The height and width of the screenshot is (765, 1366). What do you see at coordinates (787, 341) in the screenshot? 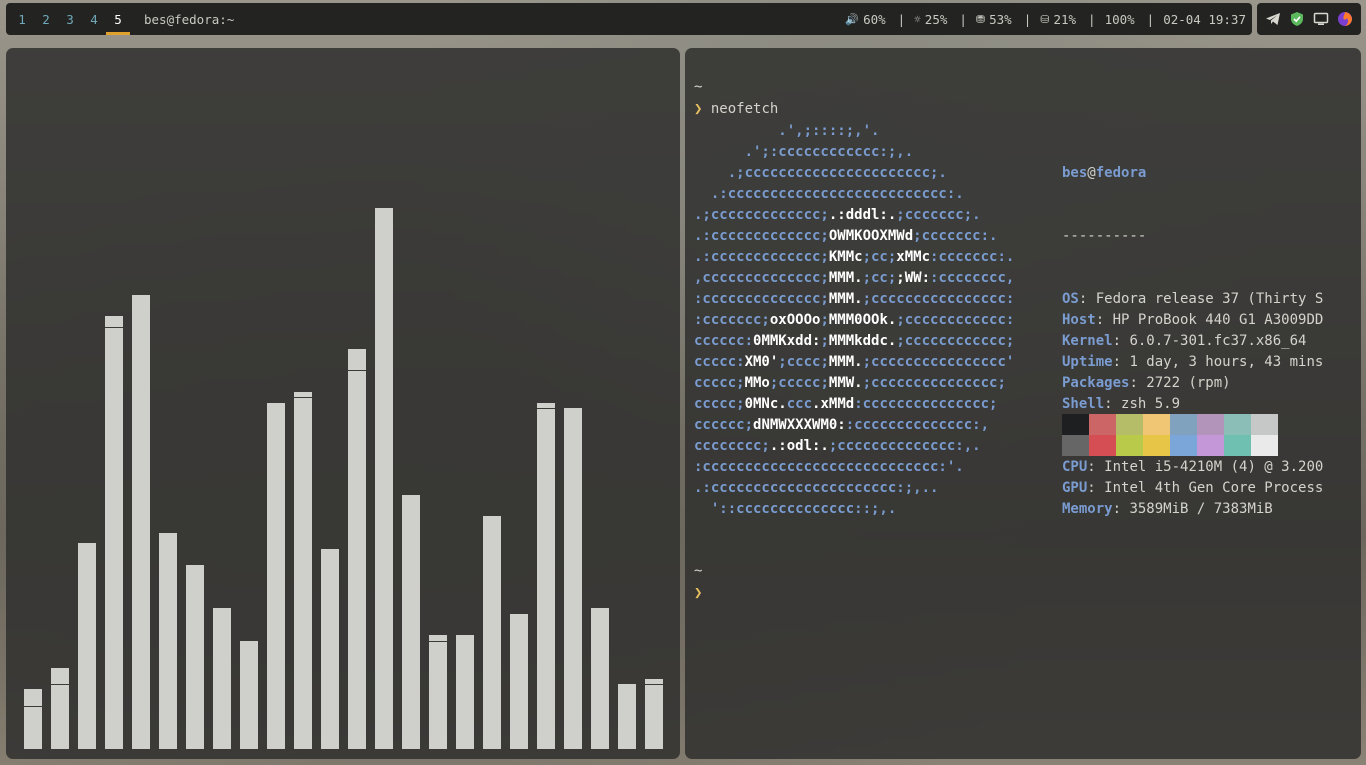
I see `logo-segment: 0MMKxdd:` at bounding box center [787, 341].